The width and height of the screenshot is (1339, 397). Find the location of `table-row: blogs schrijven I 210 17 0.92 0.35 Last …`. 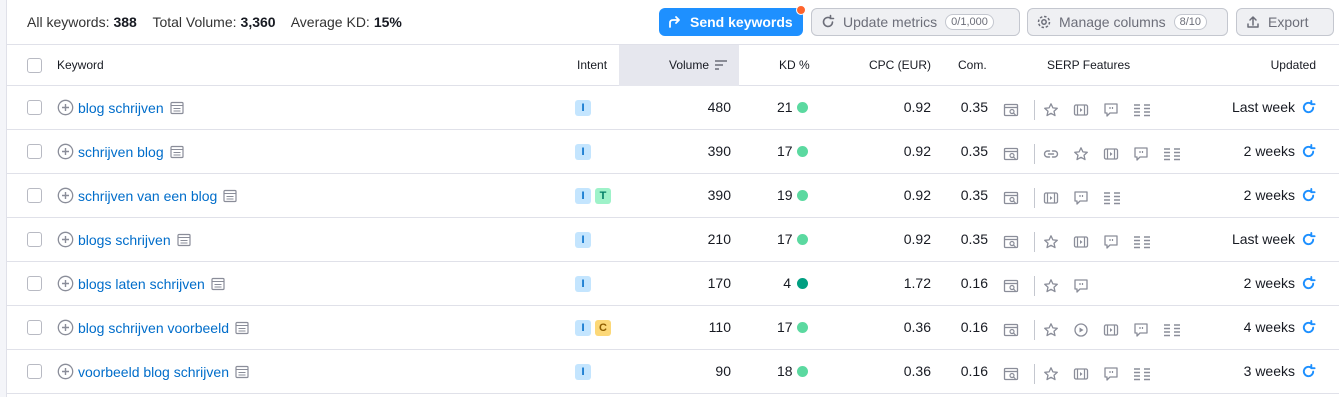

table-row: blogs schrijven I 210 17 0.92 0.35 Last … is located at coordinates (673, 240).